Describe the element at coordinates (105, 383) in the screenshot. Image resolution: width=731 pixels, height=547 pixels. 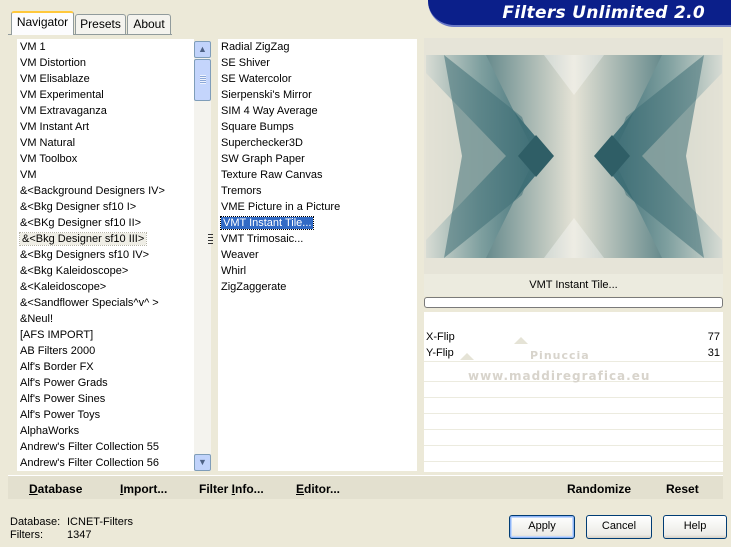
I see `category-item: Alf's Power Grads` at that location.